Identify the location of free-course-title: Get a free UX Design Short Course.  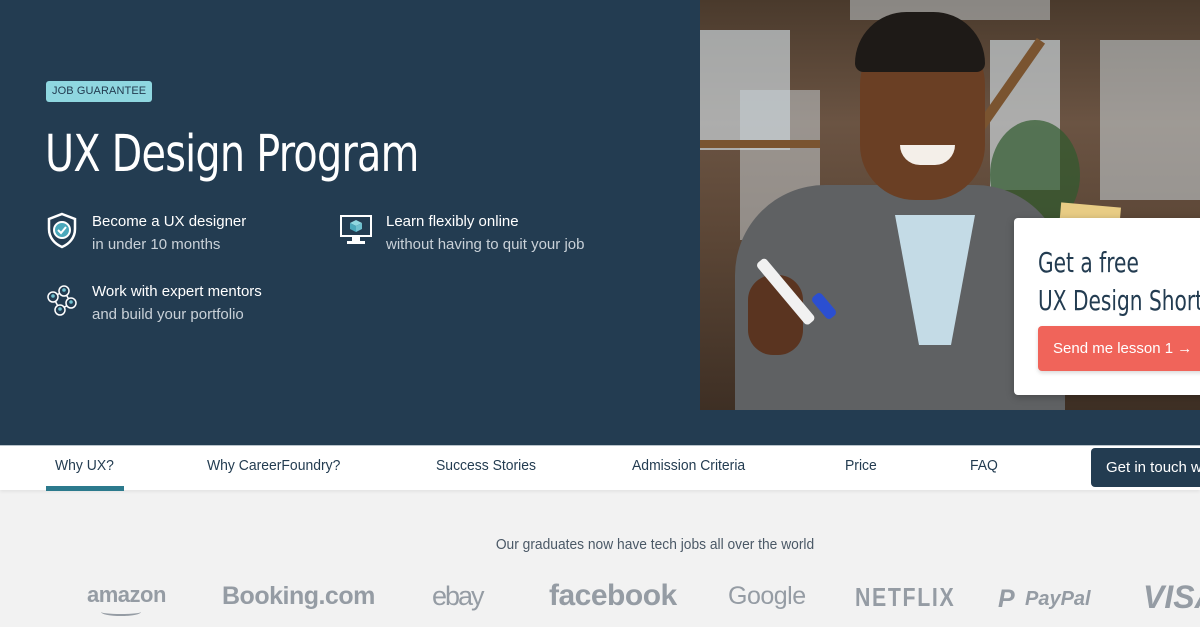
(1119, 282).